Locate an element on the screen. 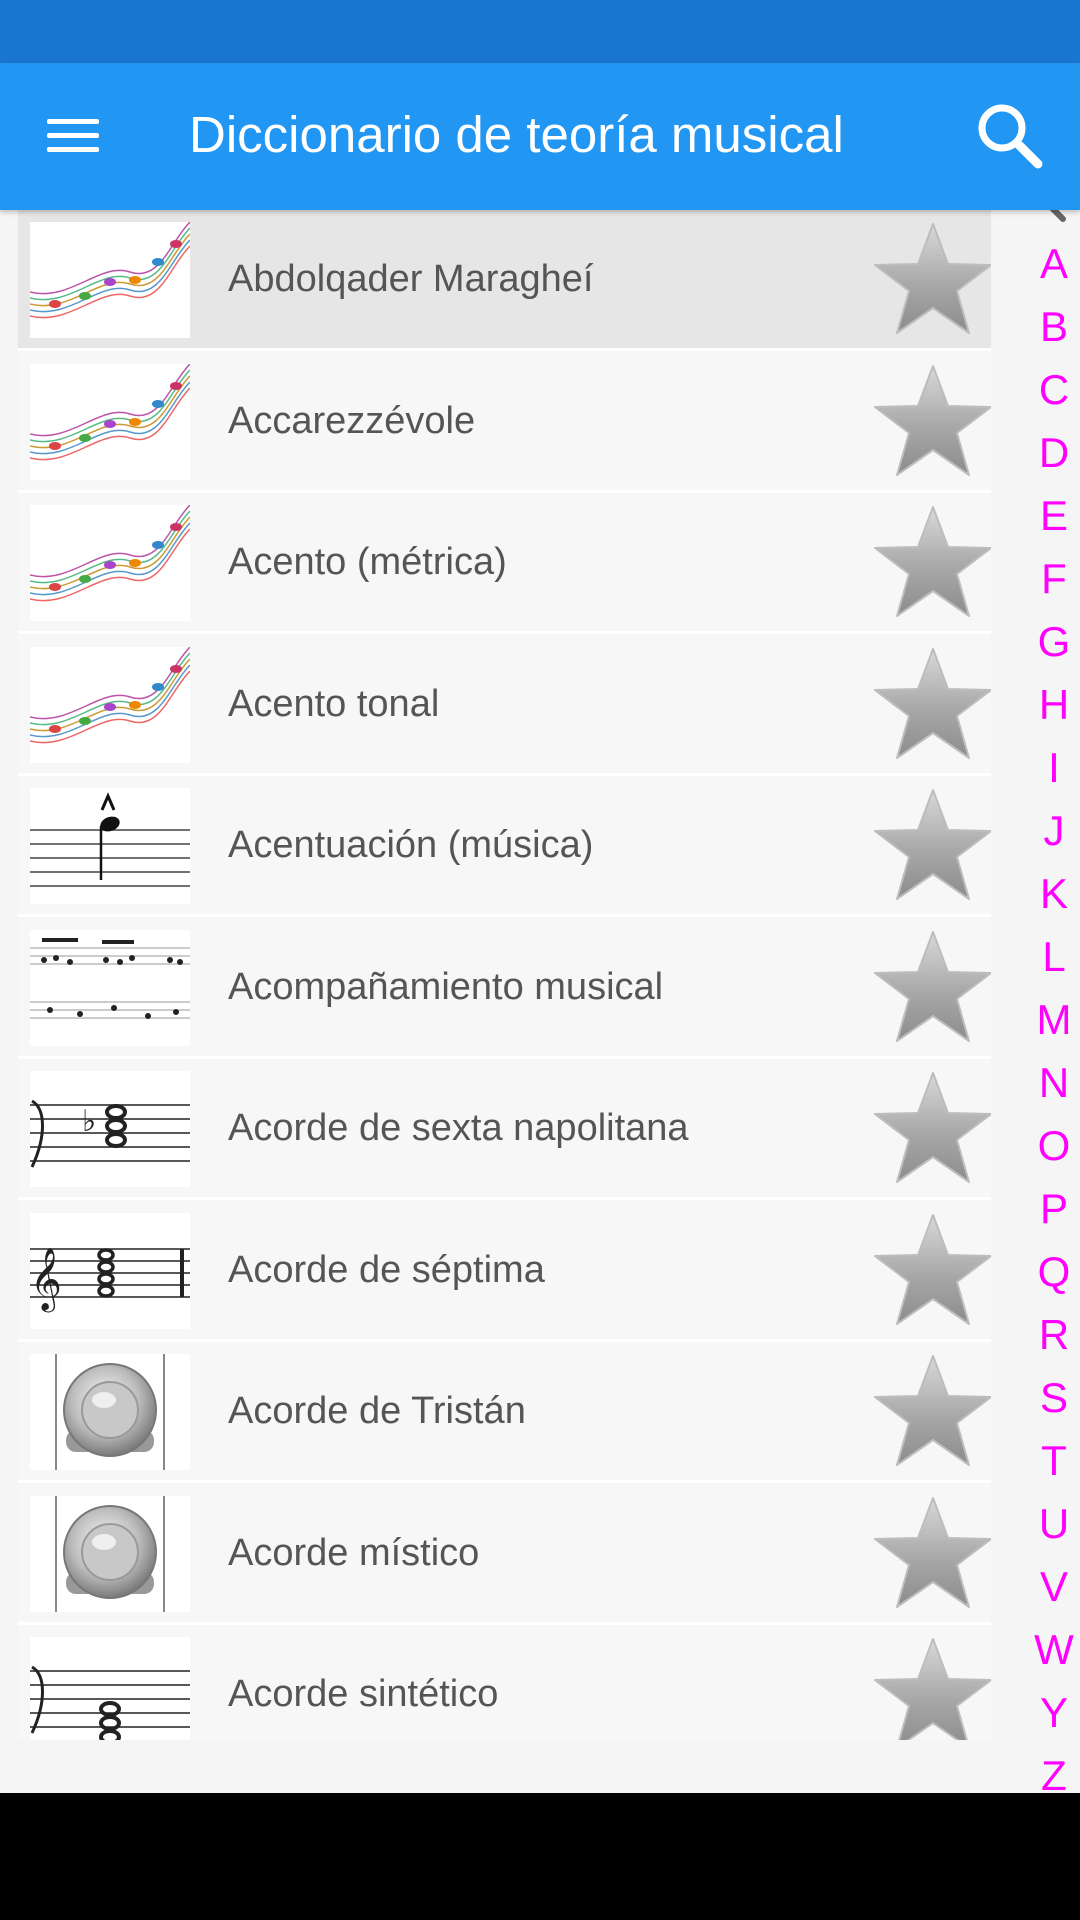 The height and width of the screenshot is (1920, 1080). menu-button is located at coordinates (73, 136).